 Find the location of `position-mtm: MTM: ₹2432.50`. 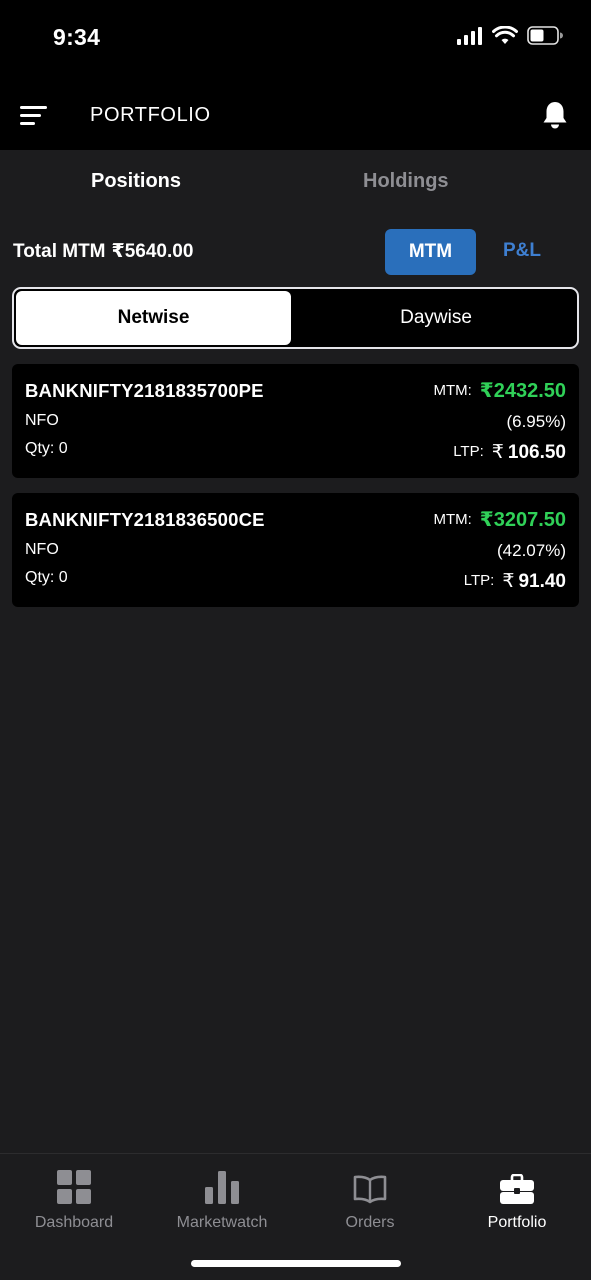

position-mtm: MTM: ₹2432.50 is located at coordinates (499, 390).